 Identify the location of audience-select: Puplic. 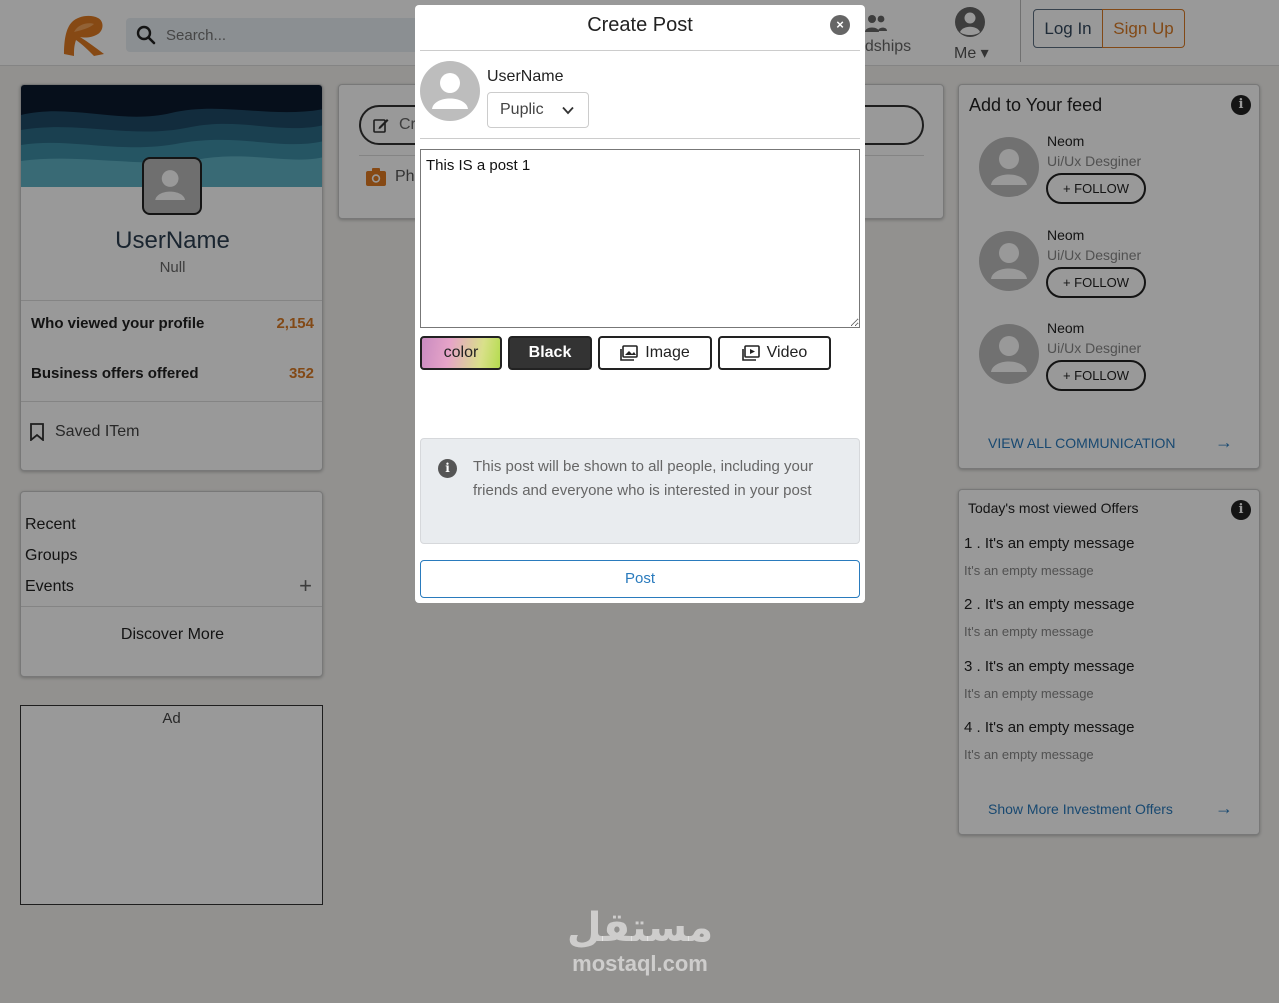
(538, 110).